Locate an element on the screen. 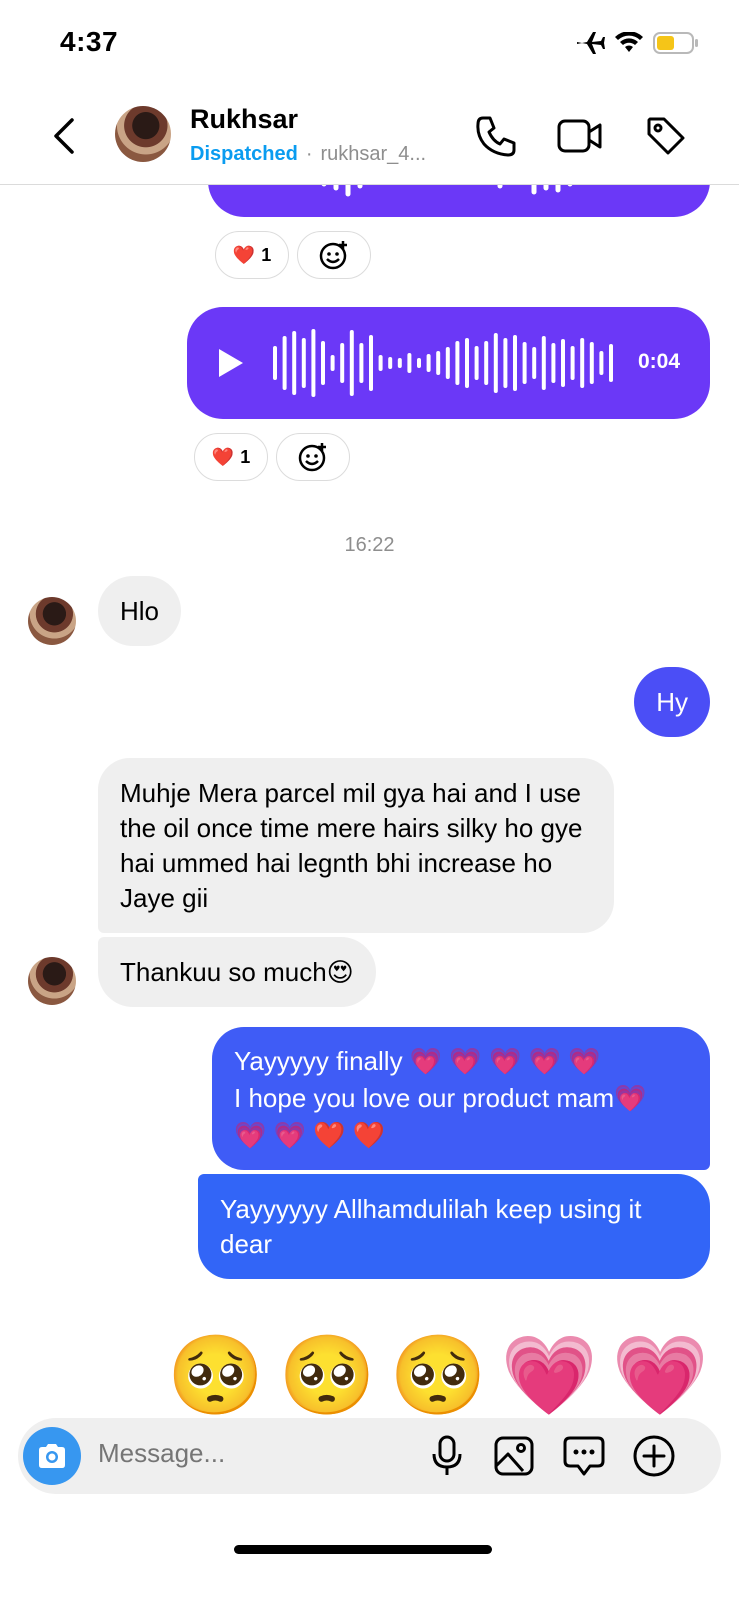  message-input is located at coordinates (258, 1453).